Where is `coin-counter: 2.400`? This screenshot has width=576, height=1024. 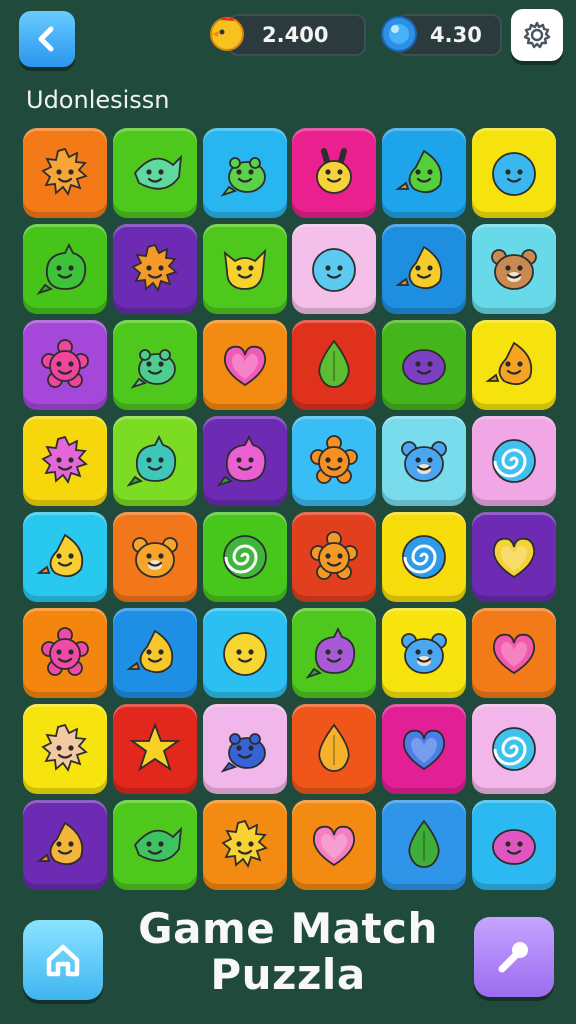
coin-counter: 2.400 is located at coordinates (297, 35).